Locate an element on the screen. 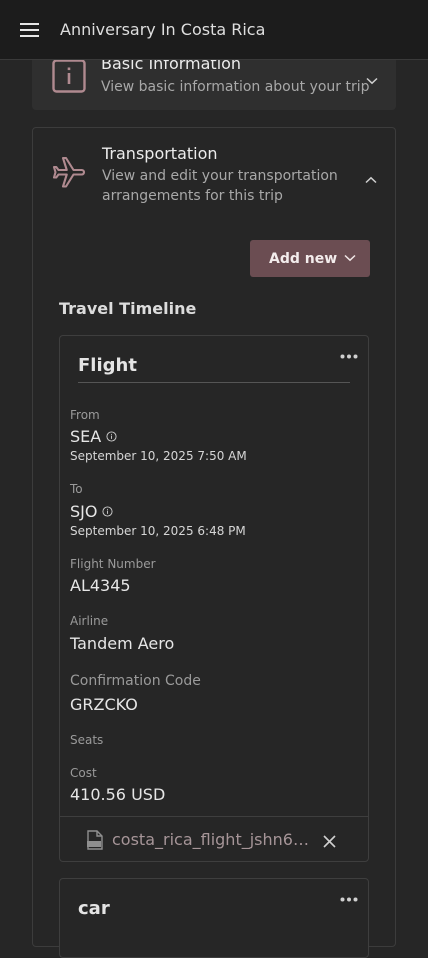 This screenshot has height=958, width=428. top-app-bar: Anniversary In Costa Rica is located at coordinates (214, 30).